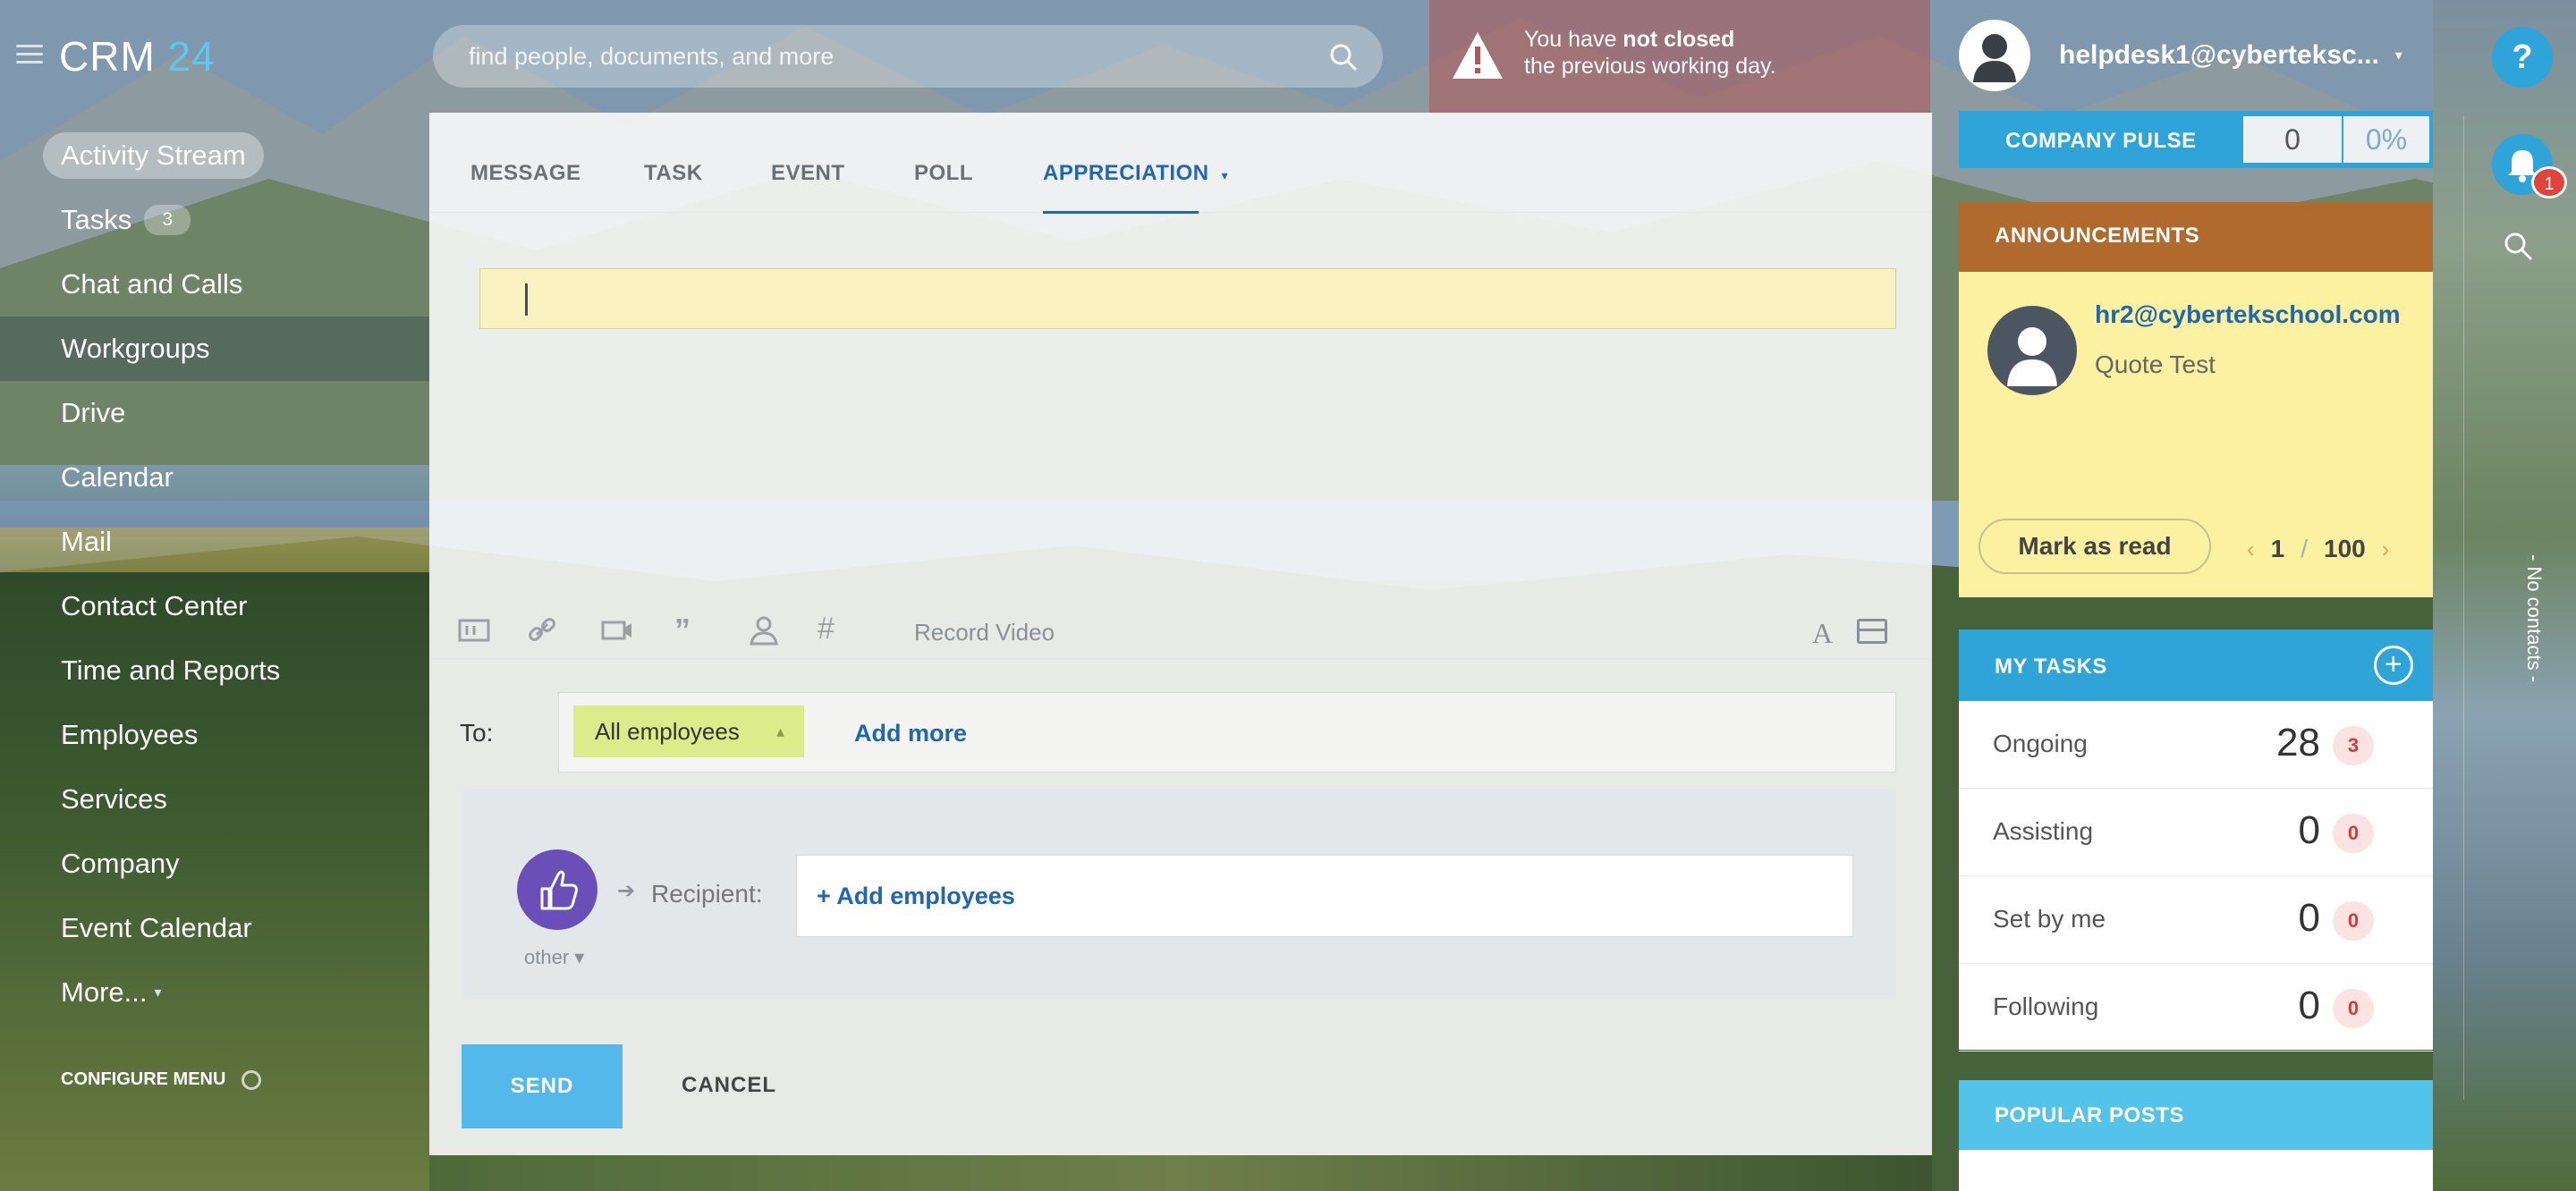 The height and width of the screenshot is (1191, 2576). Describe the element at coordinates (2155, 364) in the screenshot. I see `announcement-text: Quote Test` at that location.